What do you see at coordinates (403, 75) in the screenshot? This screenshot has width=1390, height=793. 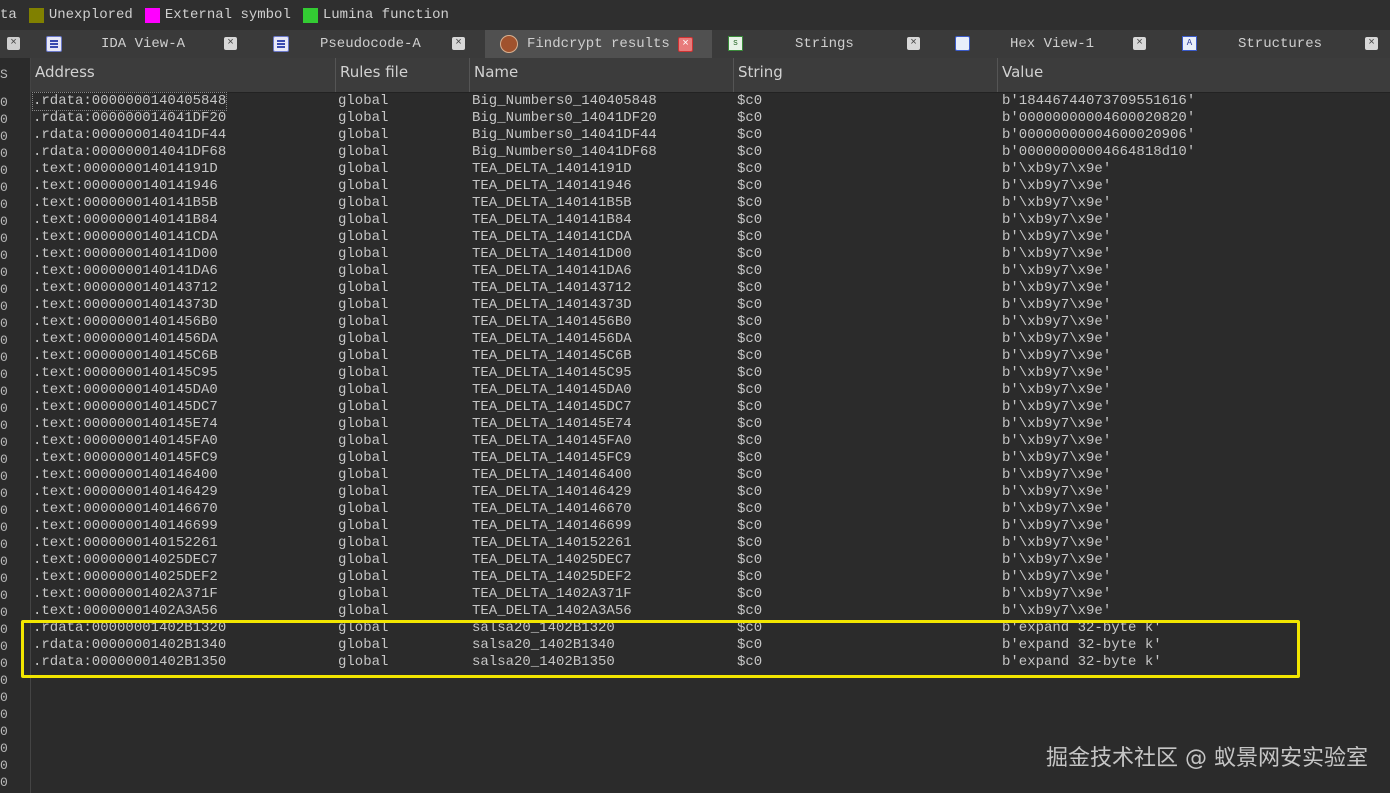 I see `column-header-rules-file: Rules file` at bounding box center [403, 75].